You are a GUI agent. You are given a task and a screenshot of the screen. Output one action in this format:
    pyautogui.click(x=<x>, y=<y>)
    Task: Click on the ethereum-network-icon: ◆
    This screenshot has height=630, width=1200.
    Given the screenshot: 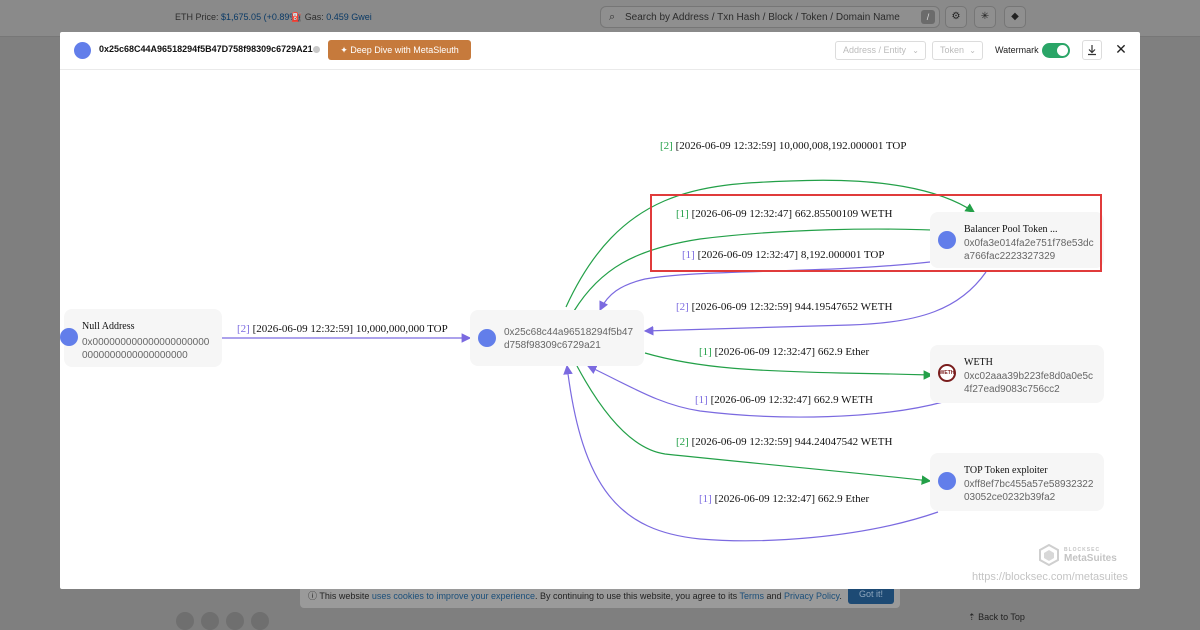 What is the action you would take?
    pyautogui.click(x=1015, y=17)
    